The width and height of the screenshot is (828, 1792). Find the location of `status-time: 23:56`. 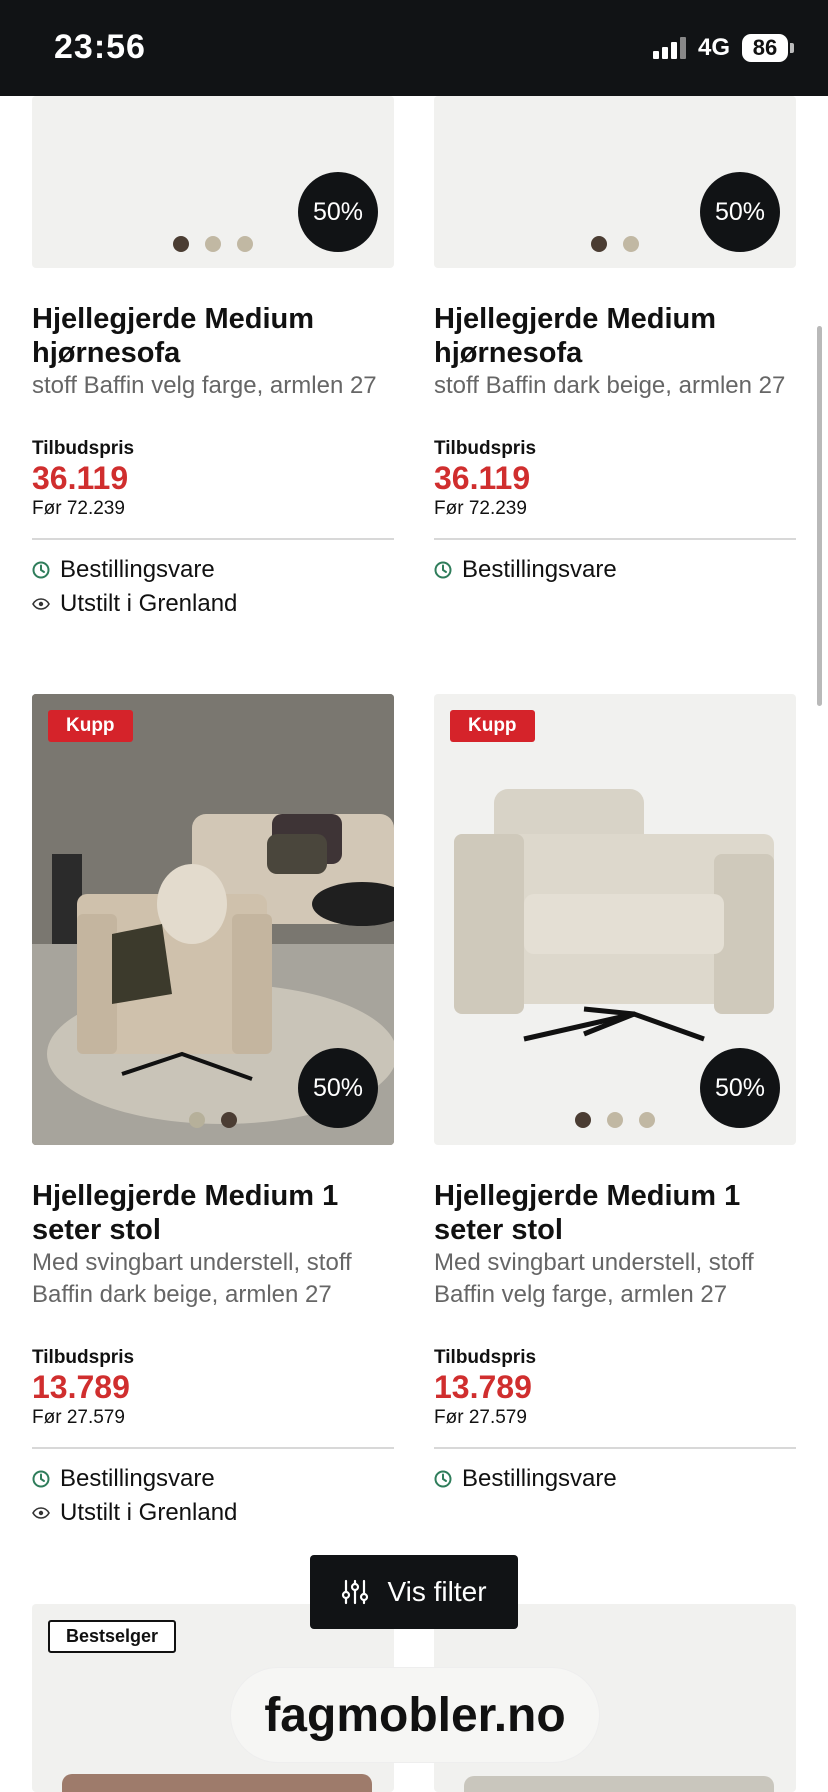

status-time: 23:56 is located at coordinates (100, 47).